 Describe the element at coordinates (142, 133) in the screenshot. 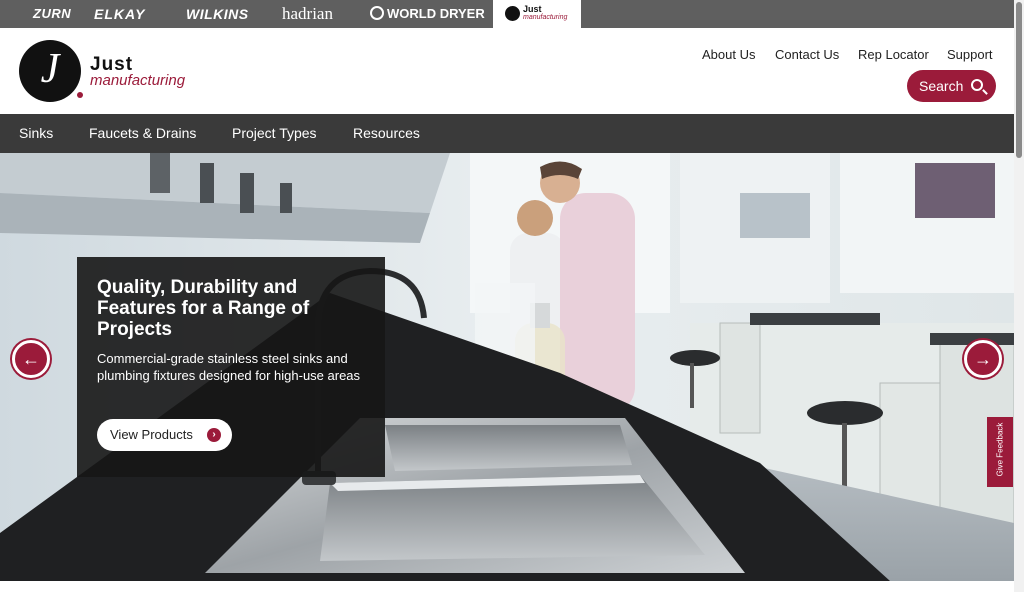

I see `nav-item-faucets-drains: Faucets & Drains` at that location.